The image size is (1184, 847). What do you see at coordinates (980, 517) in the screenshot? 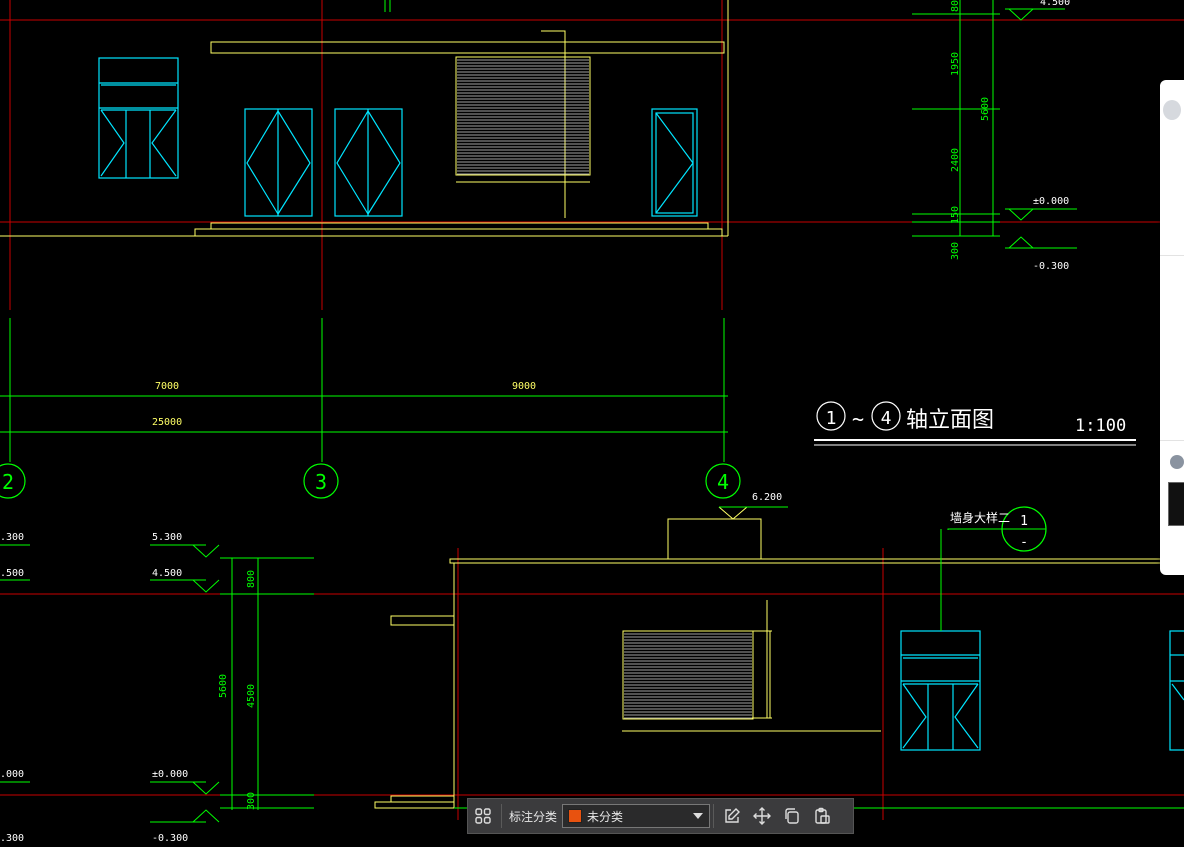
I see `detail-label: 墙身大样二` at bounding box center [980, 517].